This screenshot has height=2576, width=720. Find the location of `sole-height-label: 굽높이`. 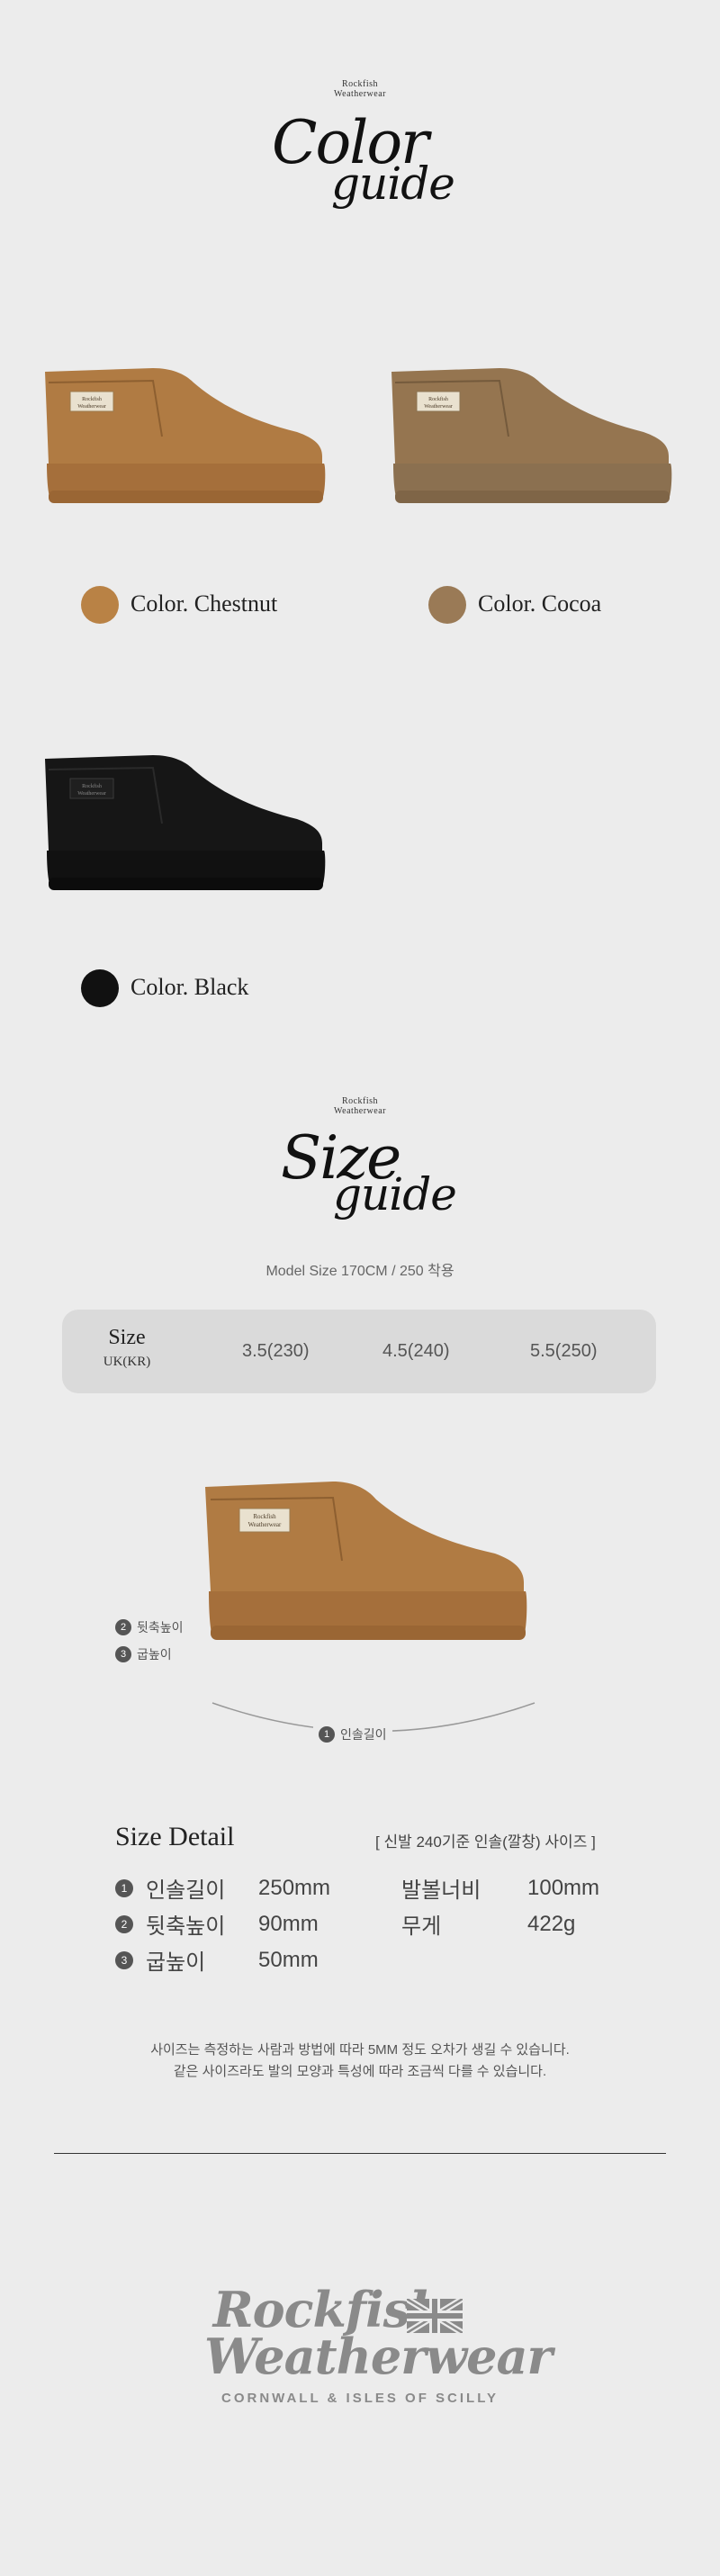

sole-height-label: 굽높이 is located at coordinates (155, 1654).